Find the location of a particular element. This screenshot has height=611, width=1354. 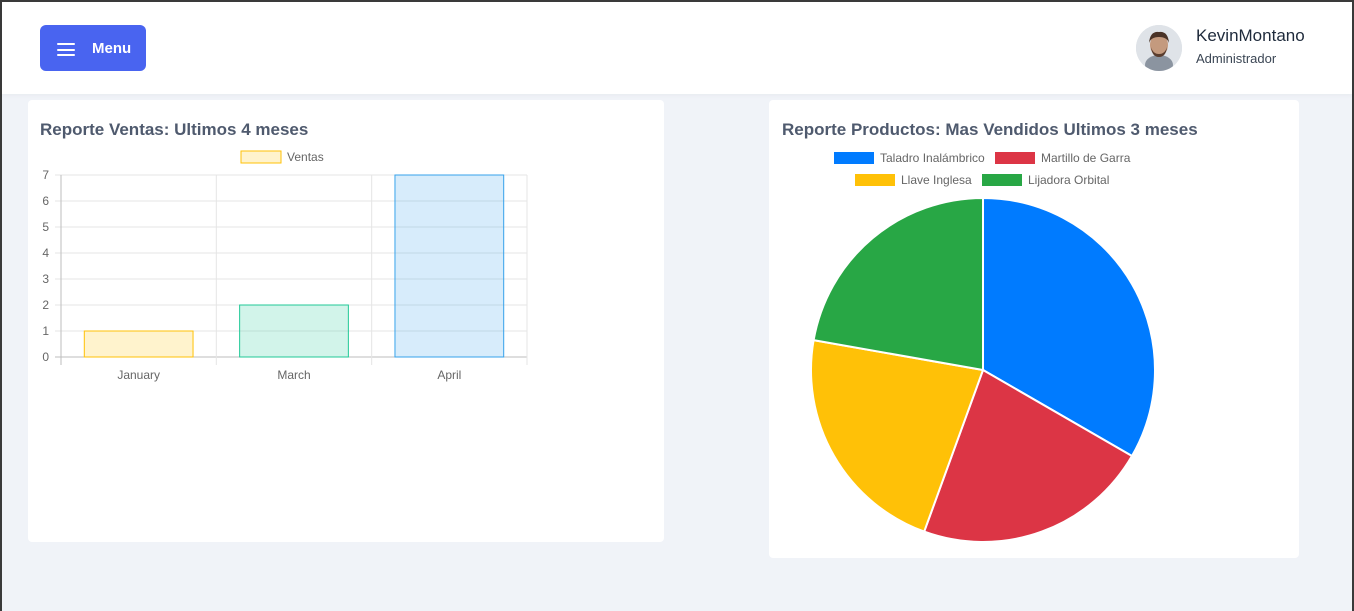

user-name: KevinMontano is located at coordinates (1250, 36).